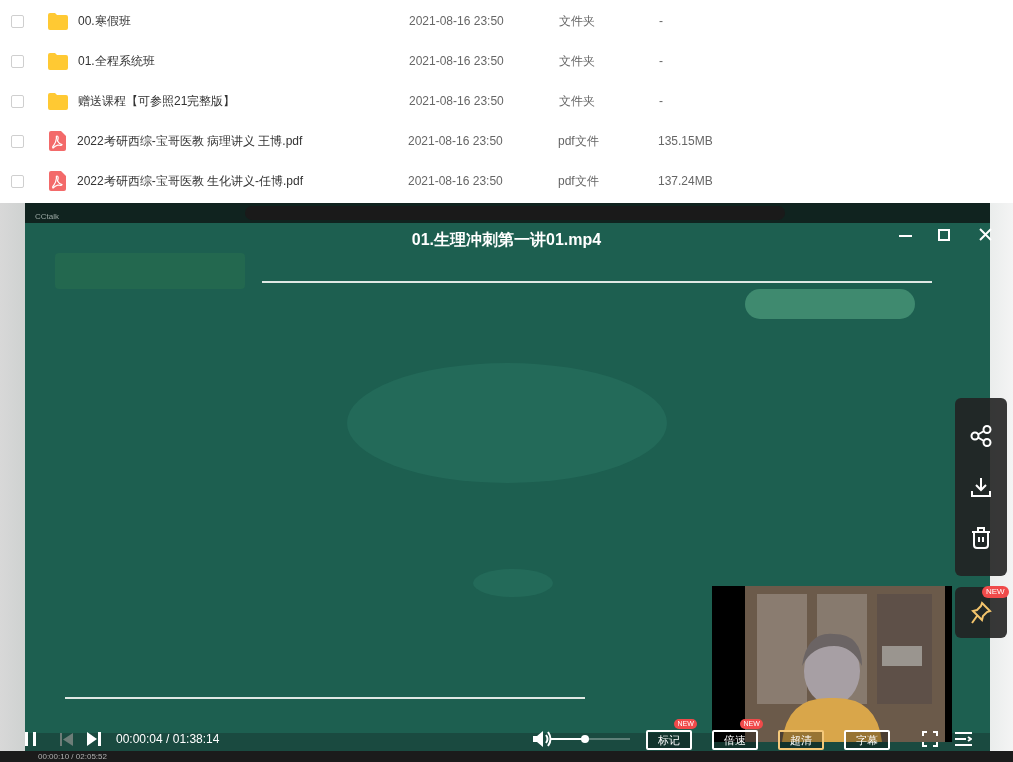 This screenshot has width=1013, height=762. What do you see at coordinates (242, 141) in the screenshot?
I see `file-name: 2022考研西综-宝哥医教 病理讲义 王博.pdf` at bounding box center [242, 141].